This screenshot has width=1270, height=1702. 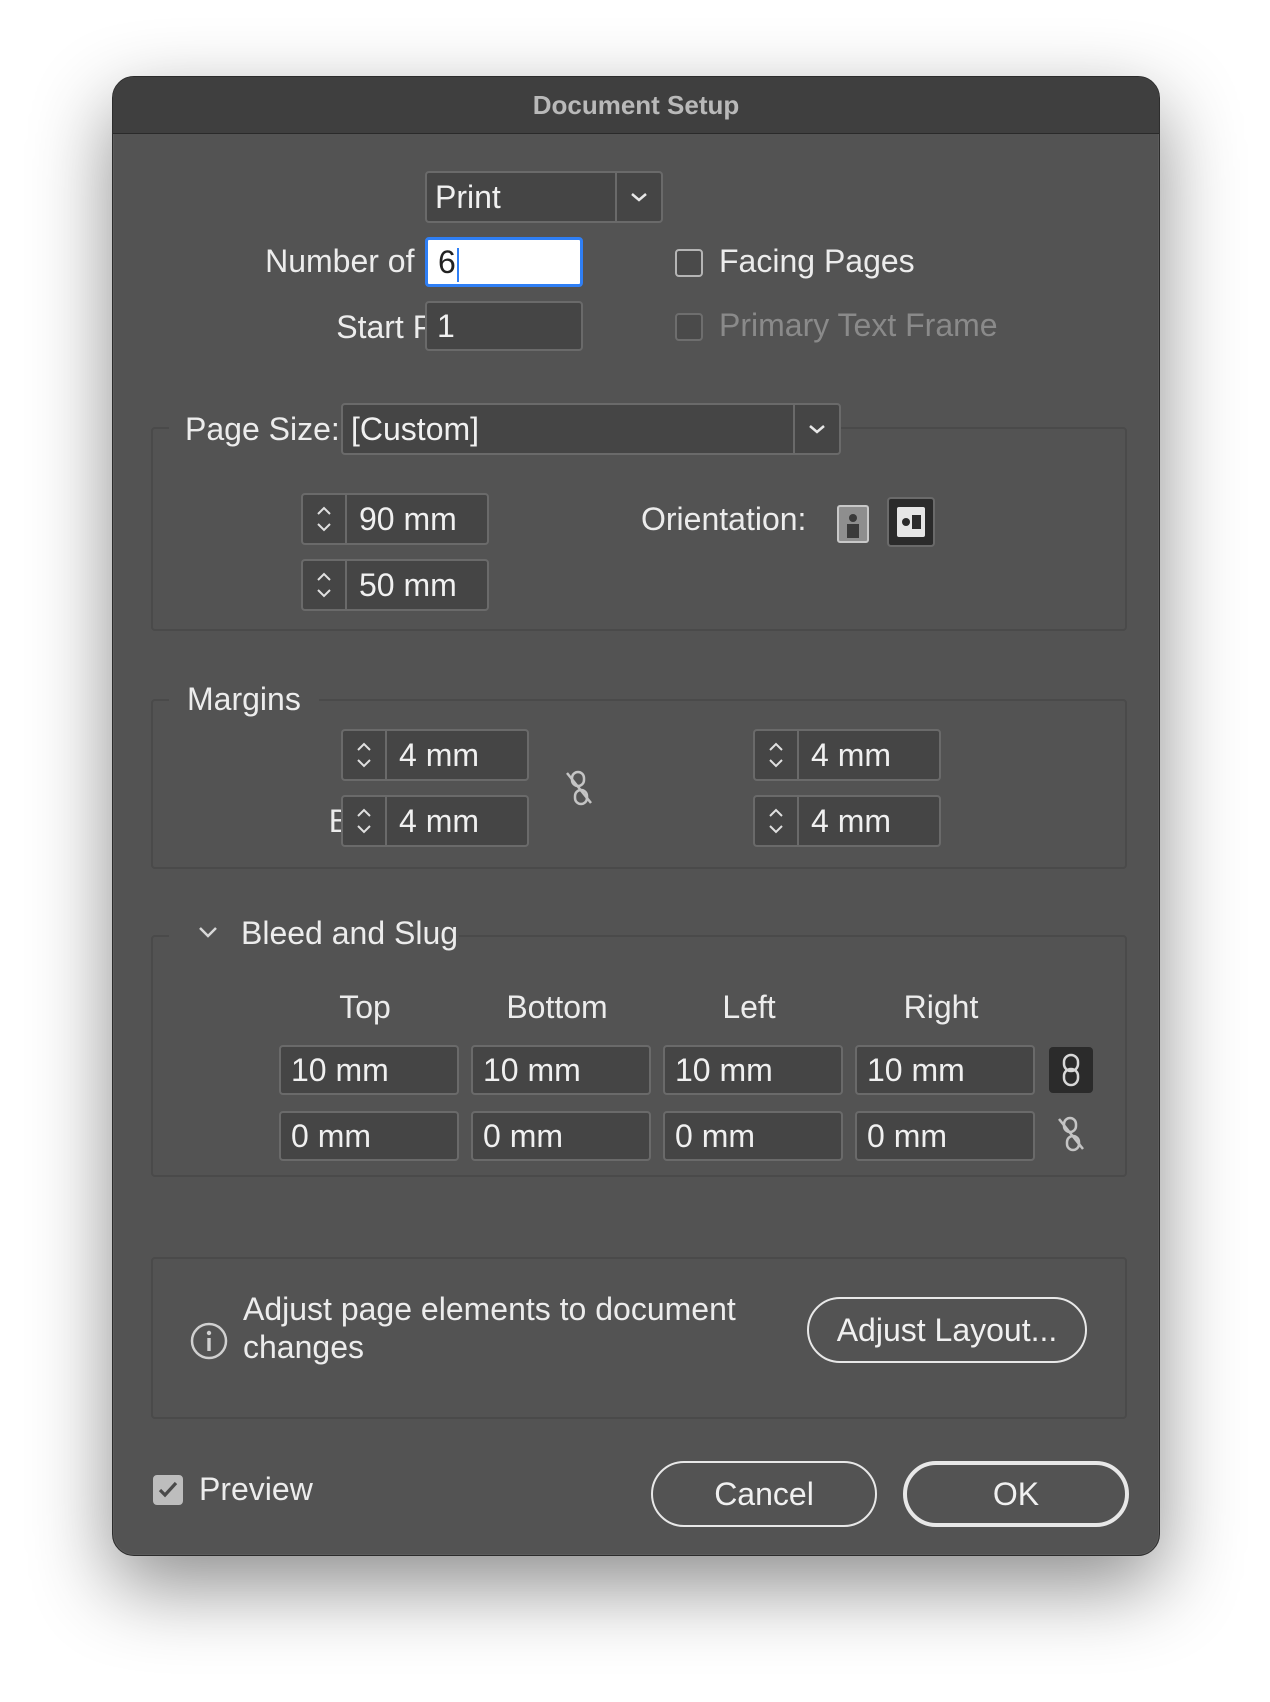 What do you see at coordinates (764, 1494) in the screenshot?
I see `cancel-button: Cancel` at bounding box center [764, 1494].